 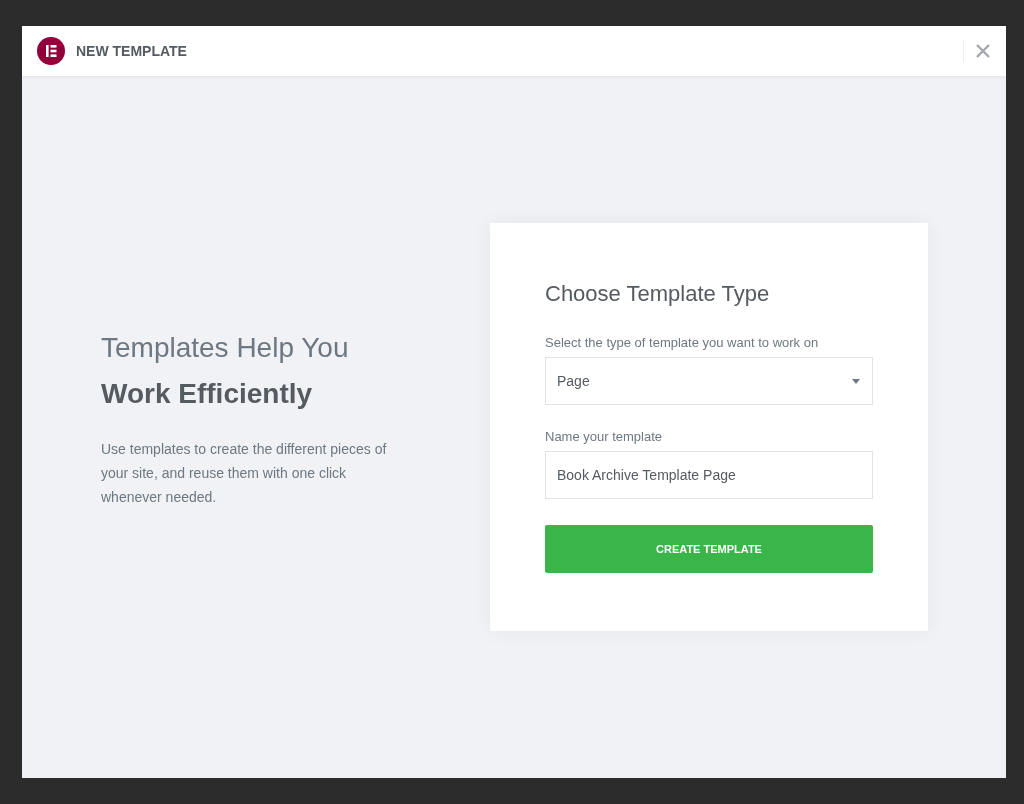 What do you see at coordinates (856, 381) in the screenshot?
I see `caret-icon` at bounding box center [856, 381].